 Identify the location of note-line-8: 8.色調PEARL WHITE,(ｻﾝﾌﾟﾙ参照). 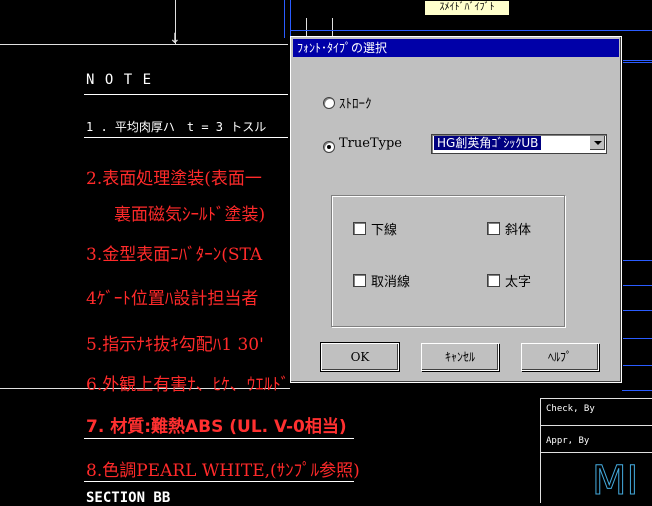
(223, 471).